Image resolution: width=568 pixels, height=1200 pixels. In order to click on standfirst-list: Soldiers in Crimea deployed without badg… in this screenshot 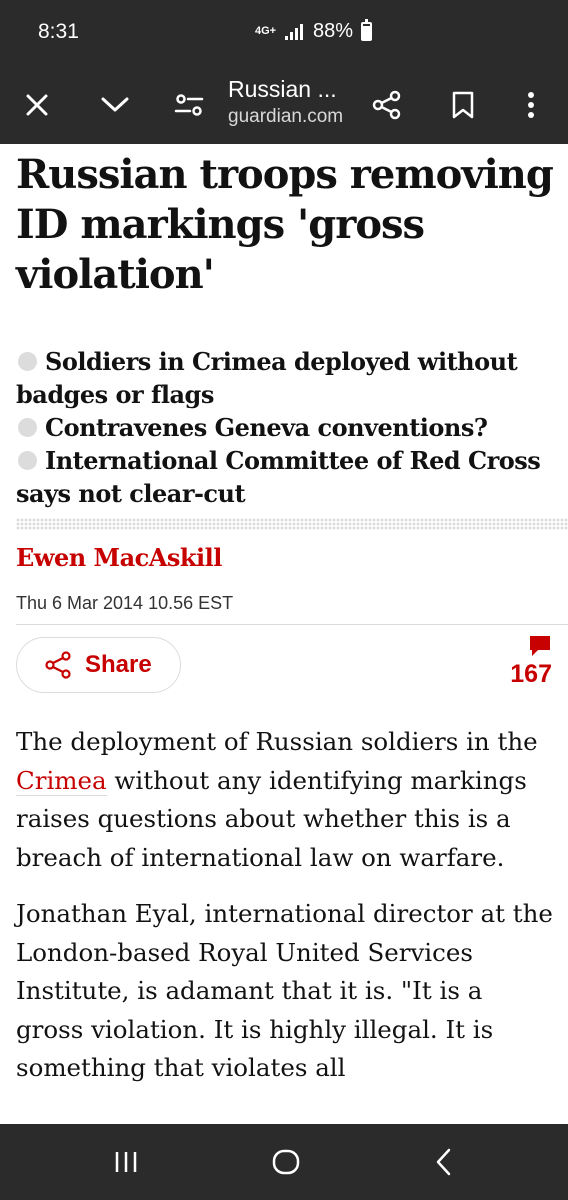, I will do `click(286, 427)`.